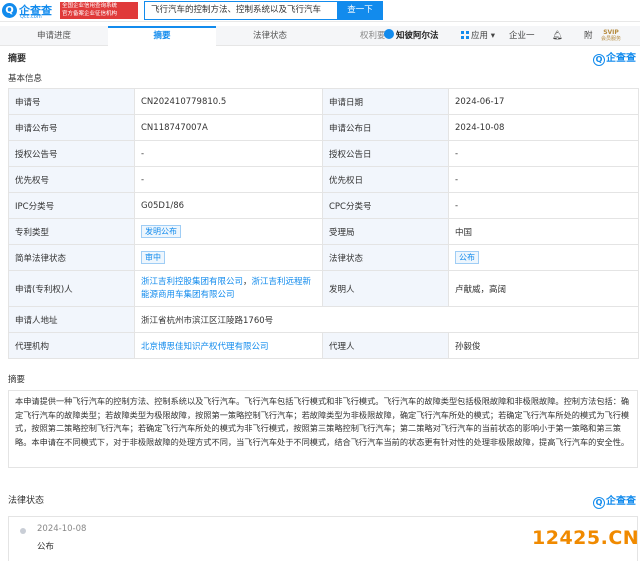  I want to click on inventor-value: 卢献威，高阔, so click(543, 288).